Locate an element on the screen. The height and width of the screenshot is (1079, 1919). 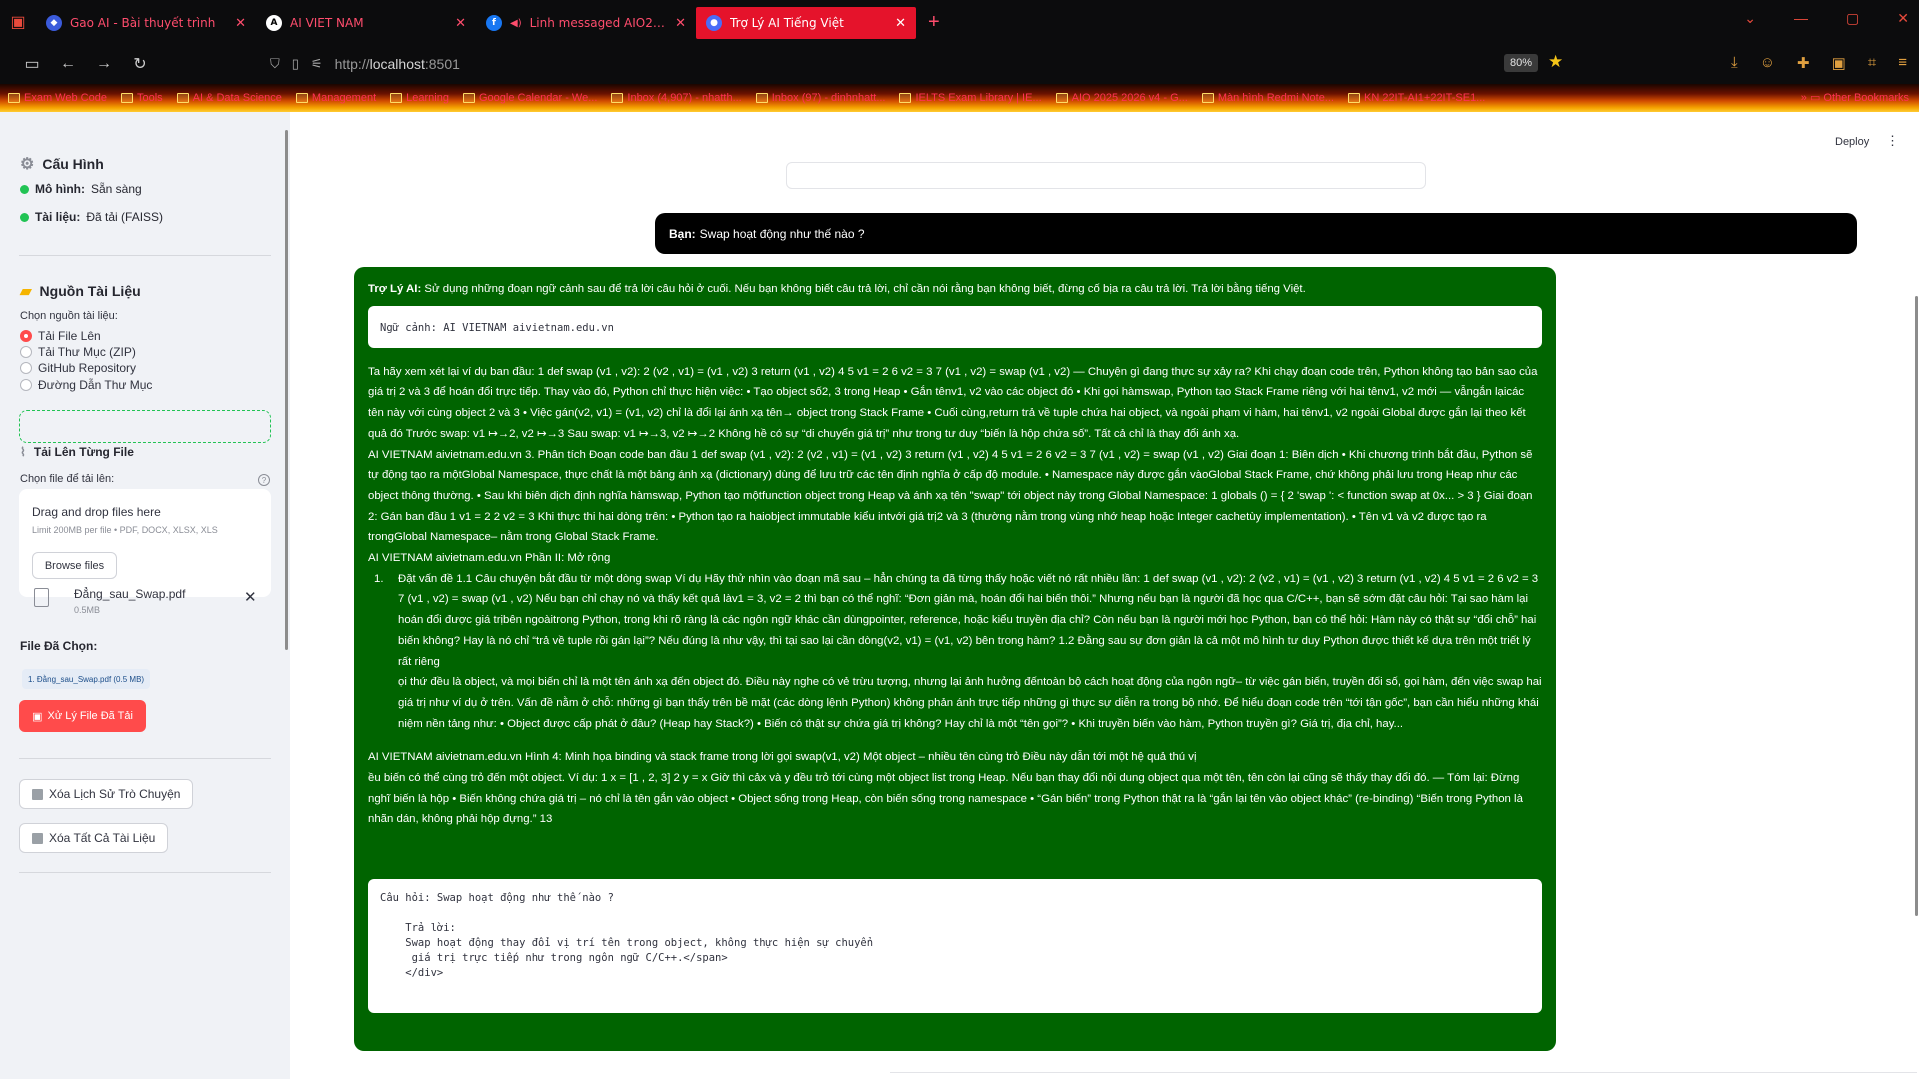
permissions-icon: ⚟ is located at coordinates (317, 64).